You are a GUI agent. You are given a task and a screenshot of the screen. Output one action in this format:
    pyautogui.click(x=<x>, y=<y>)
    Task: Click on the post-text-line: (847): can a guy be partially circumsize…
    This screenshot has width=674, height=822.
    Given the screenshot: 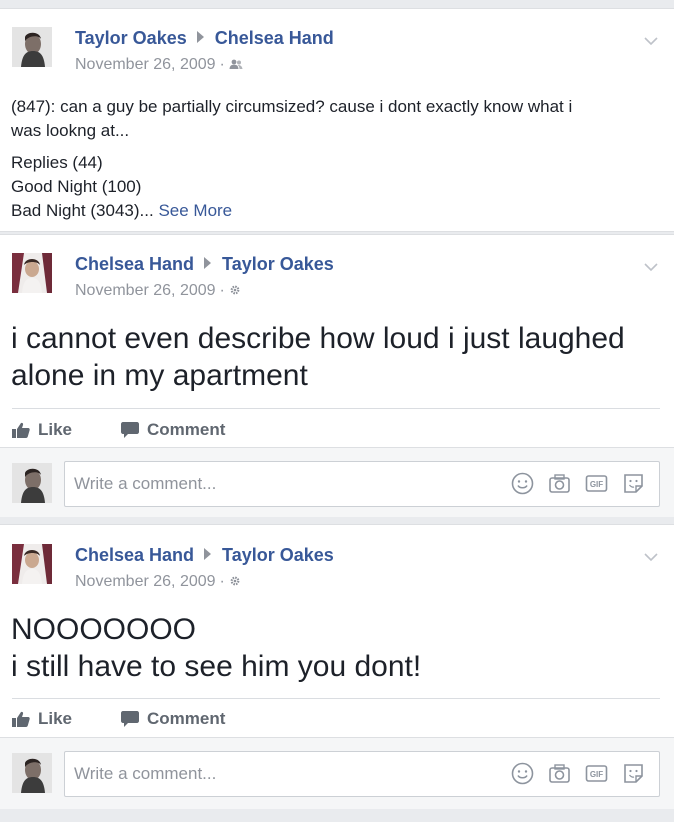 What is the action you would take?
    pyautogui.click(x=292, y=106)
    